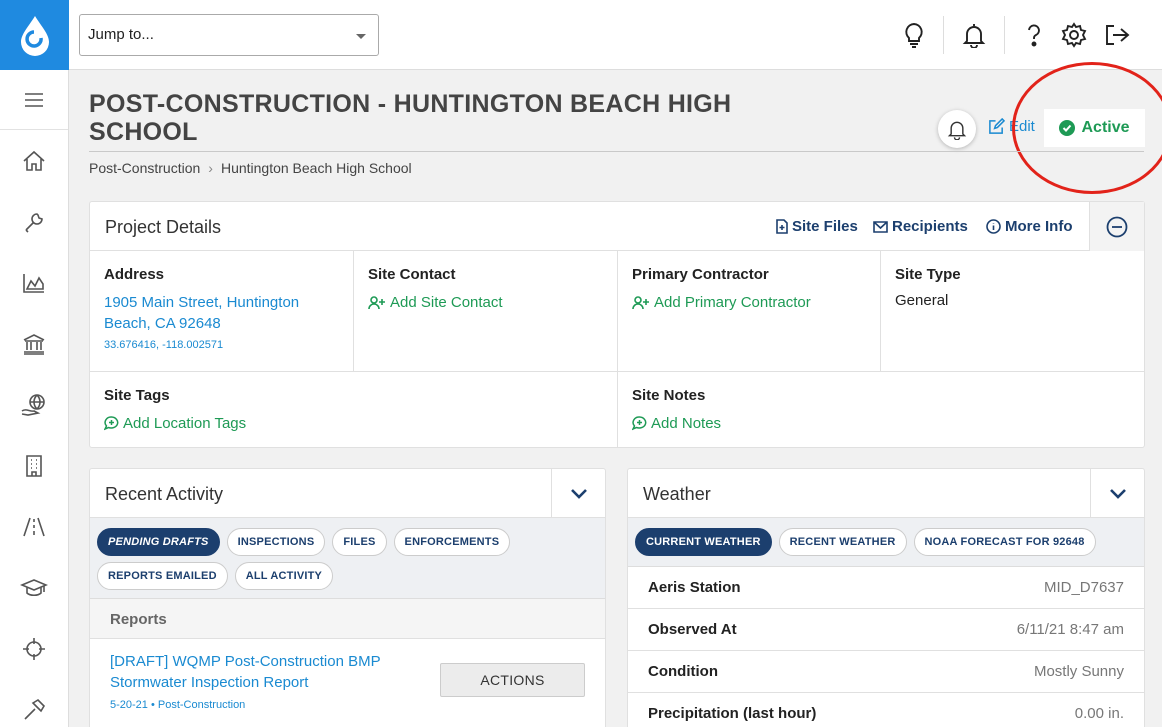 The width and height of the screenshot is (1162, 727). I want to click on tab-current-weather: CURRENT WEATHER, so click(703, 542).